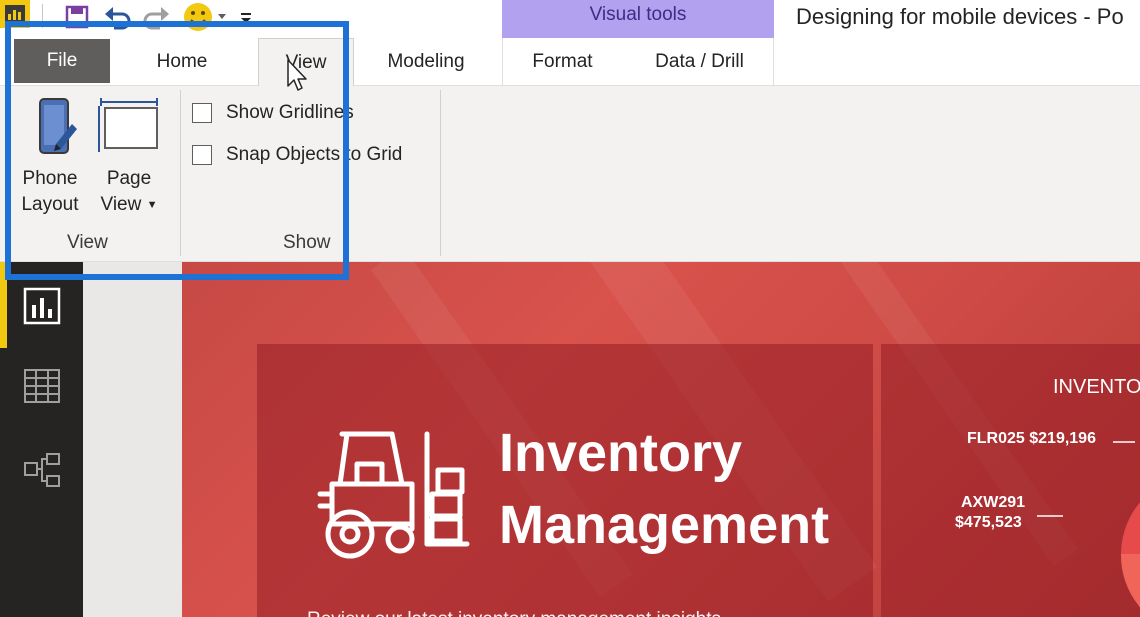  I want to click on forklift-icon, so click(393, 495).